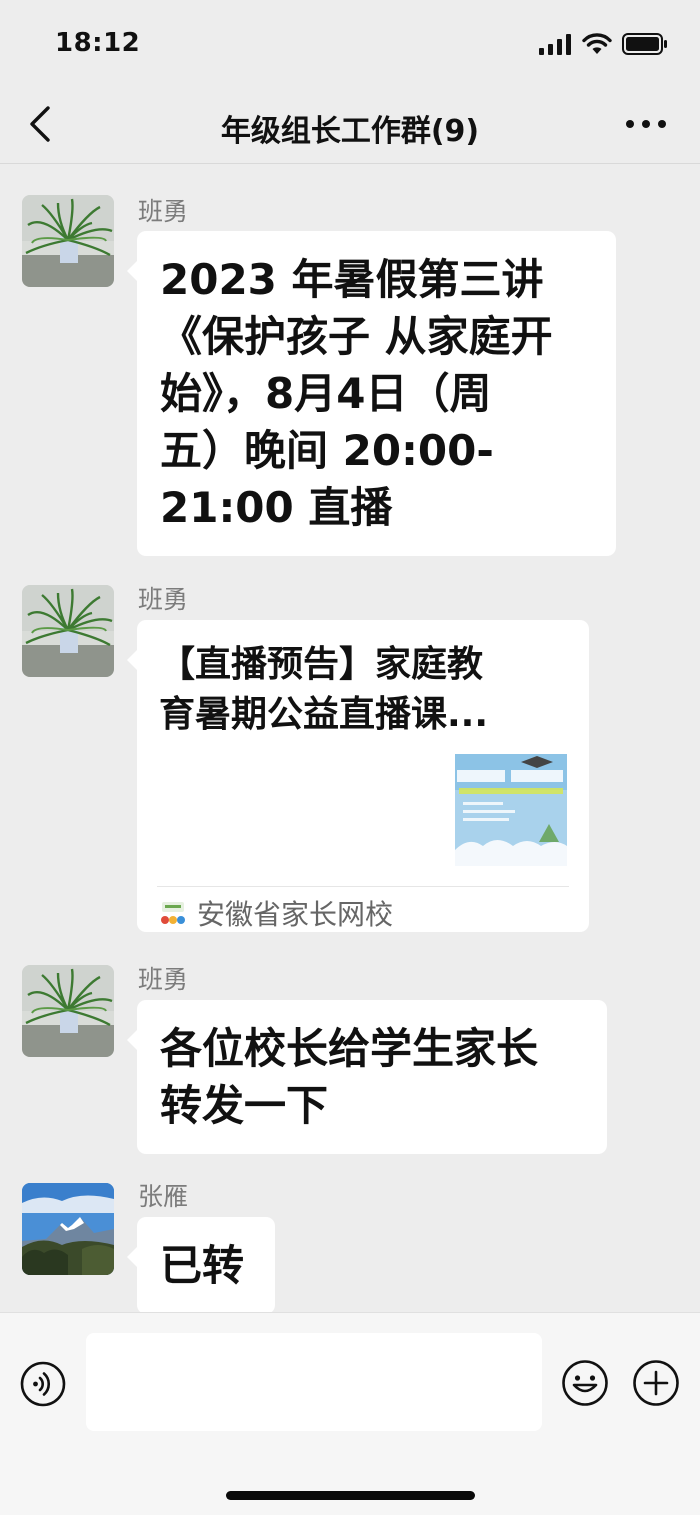 This screenshot has width=700, height=1515. I want to click on message-text-line: 各位校长给学生家长, so click(349, 1048).